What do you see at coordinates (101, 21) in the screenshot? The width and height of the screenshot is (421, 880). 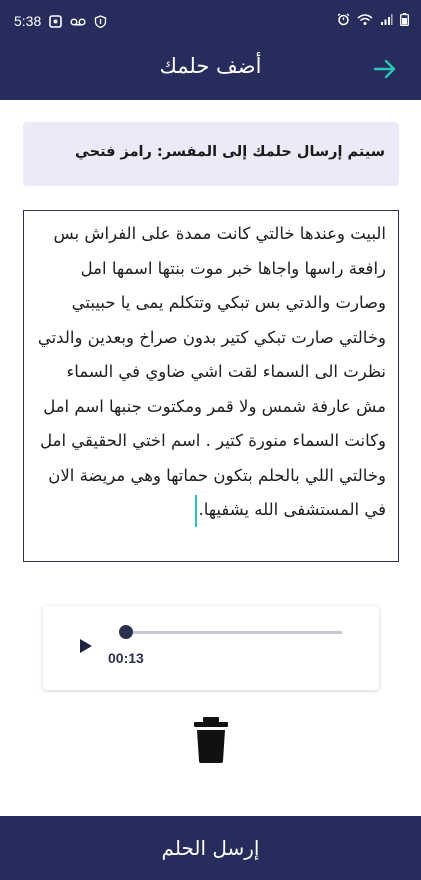 I see `shield-icon` at bounding box center [101, 21].